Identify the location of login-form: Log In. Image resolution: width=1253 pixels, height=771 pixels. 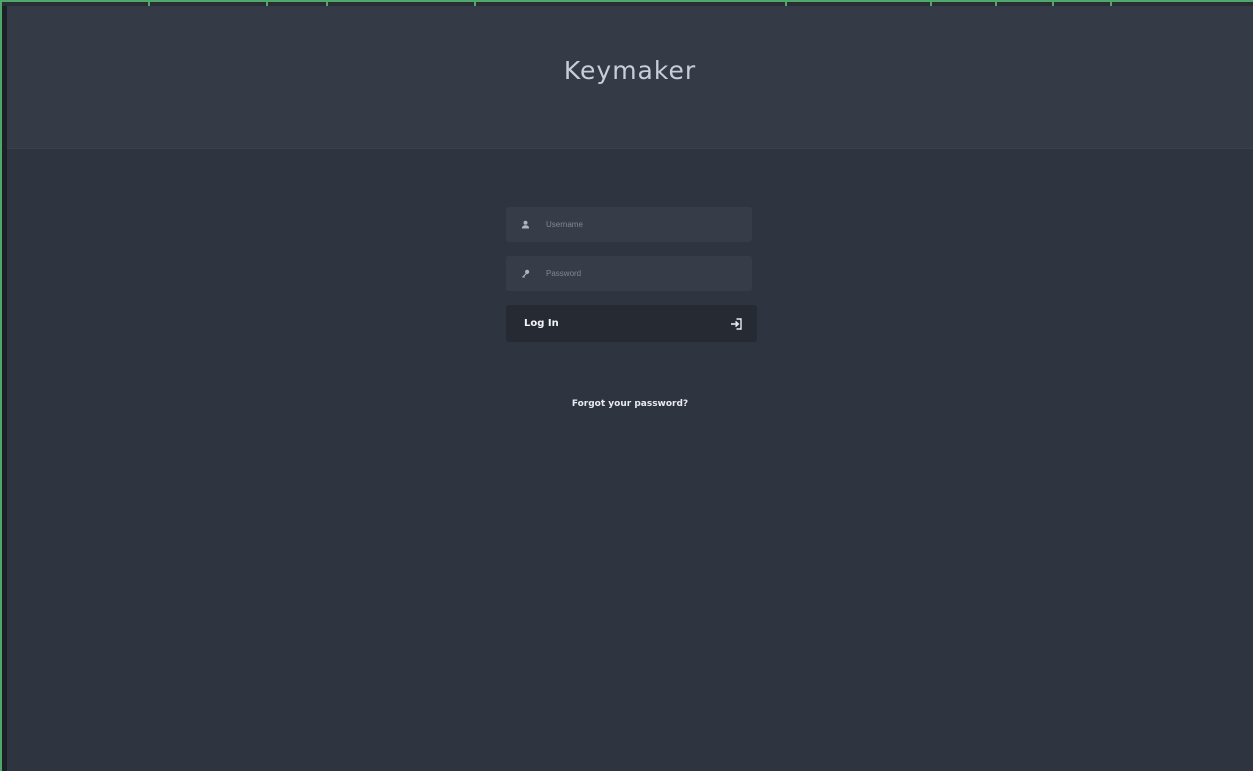
(631, 274).